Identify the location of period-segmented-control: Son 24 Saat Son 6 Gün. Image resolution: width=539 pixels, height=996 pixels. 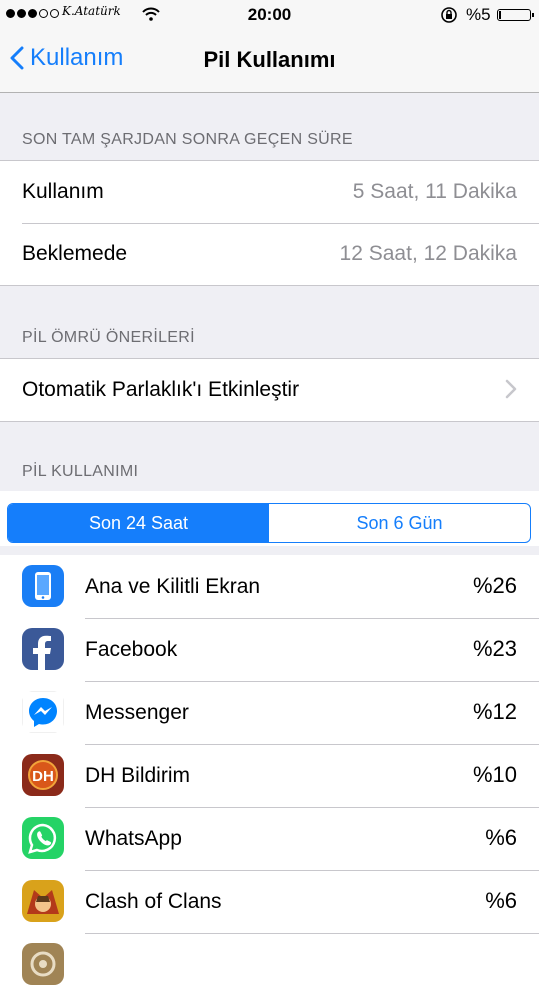
(269, 523).